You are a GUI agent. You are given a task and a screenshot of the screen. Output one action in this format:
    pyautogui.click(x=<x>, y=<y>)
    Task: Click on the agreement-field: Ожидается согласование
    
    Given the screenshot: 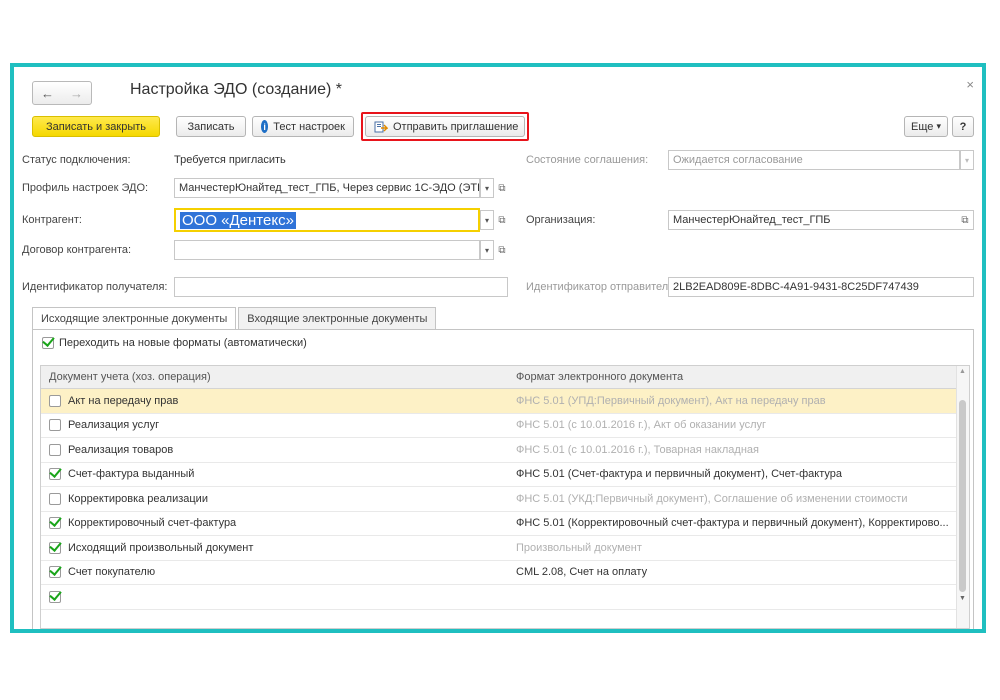 What is the action you would take?
    pyautogui.click(x=814, y=160)
    